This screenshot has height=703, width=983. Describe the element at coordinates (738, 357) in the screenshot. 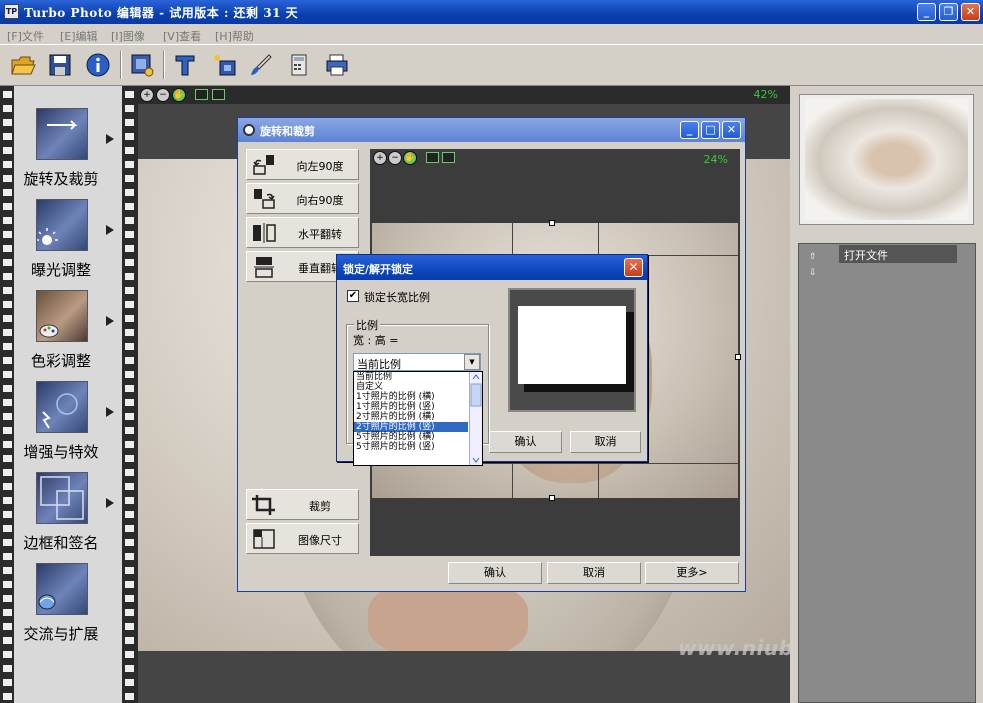

I see `crop-handle-right` at that location.